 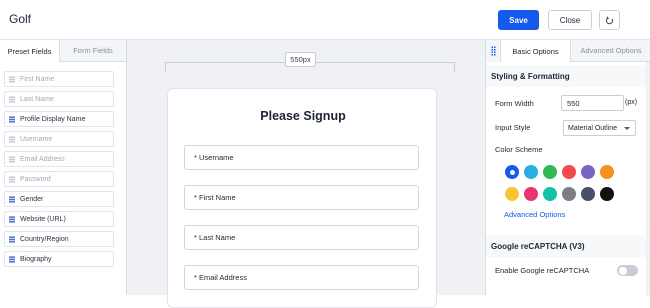 I want to click on preset-field-item: Country/Region, so click(x=59, y=239).